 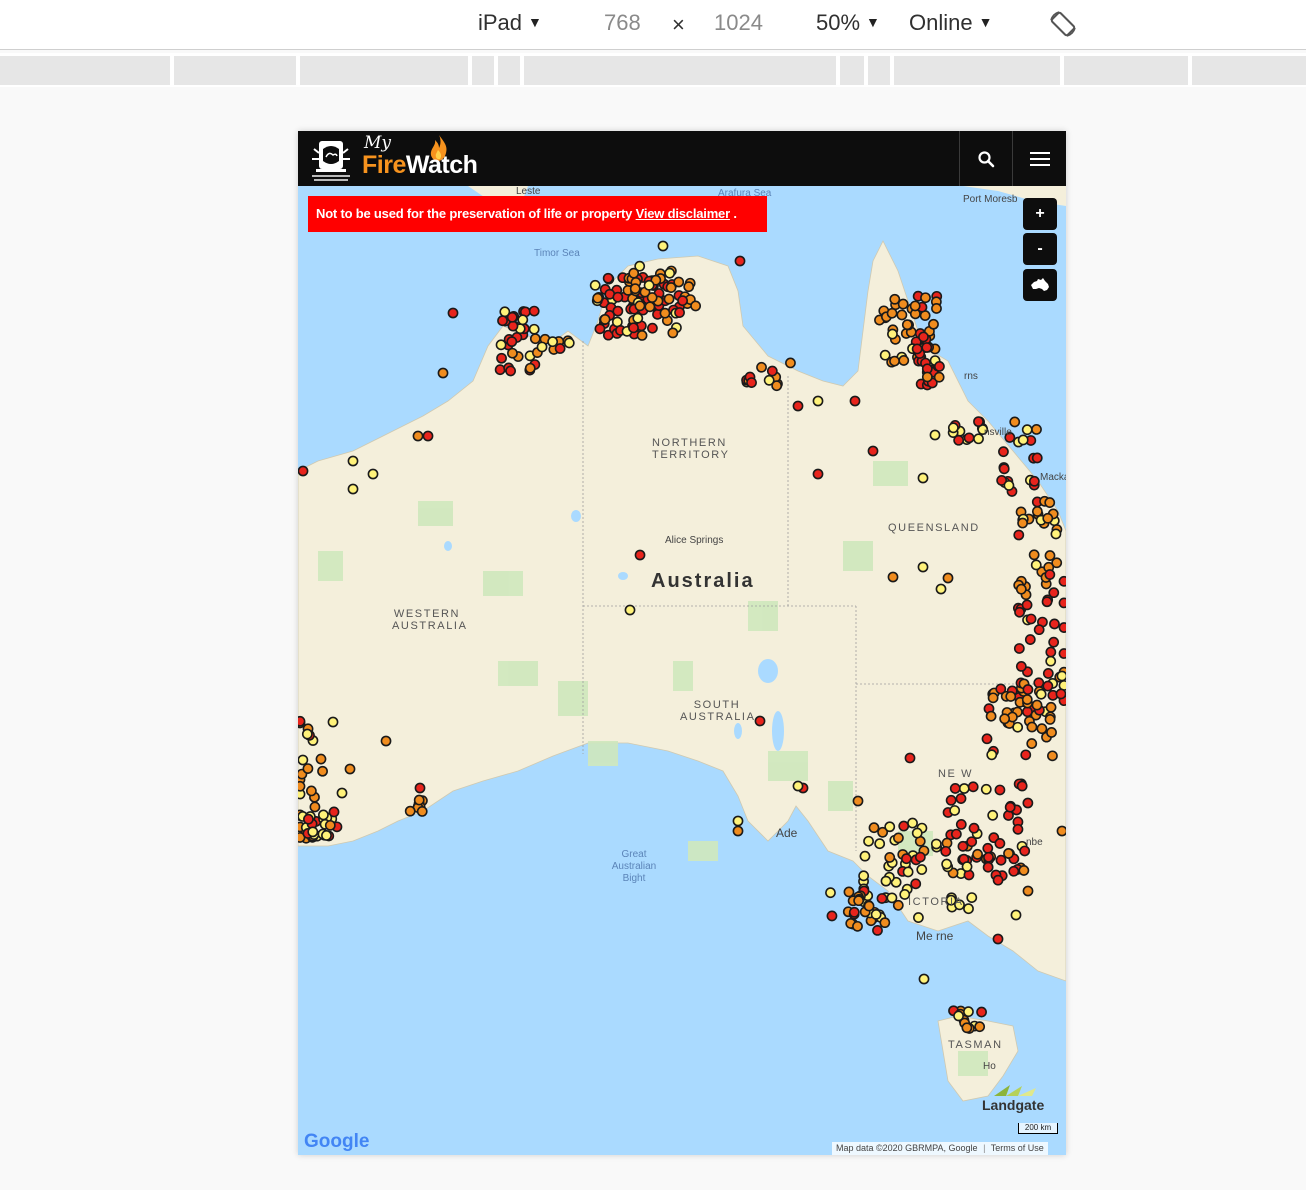 What do you see at coordinates (1039, 158) in the screenshot?
I see `menu-button` at bounding box center [1039, 158].